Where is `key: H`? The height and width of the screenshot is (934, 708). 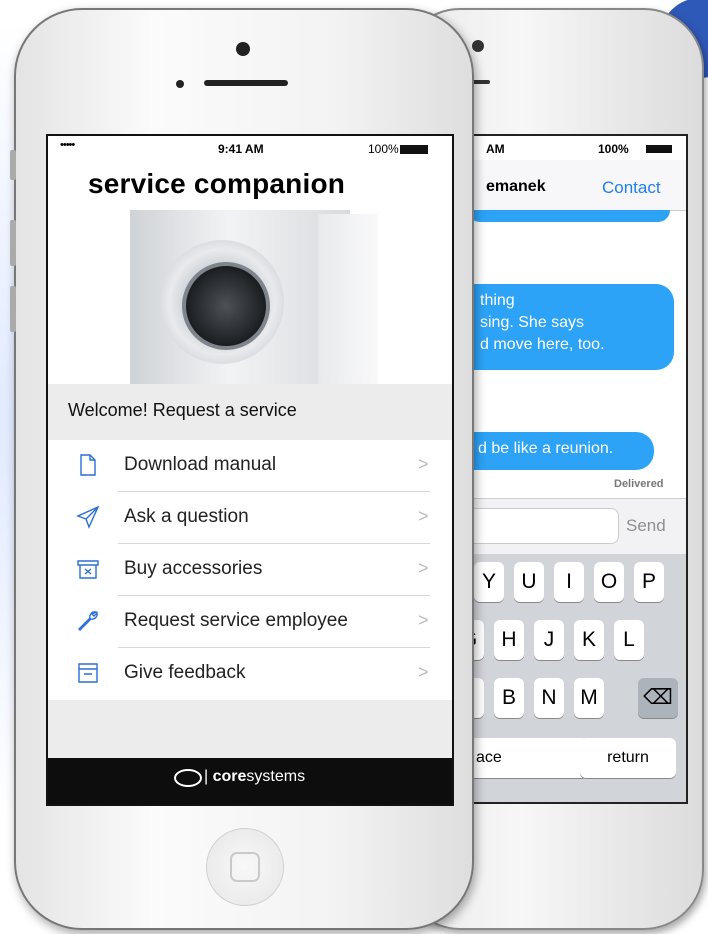
key: H is located at coordinates (509, 640).